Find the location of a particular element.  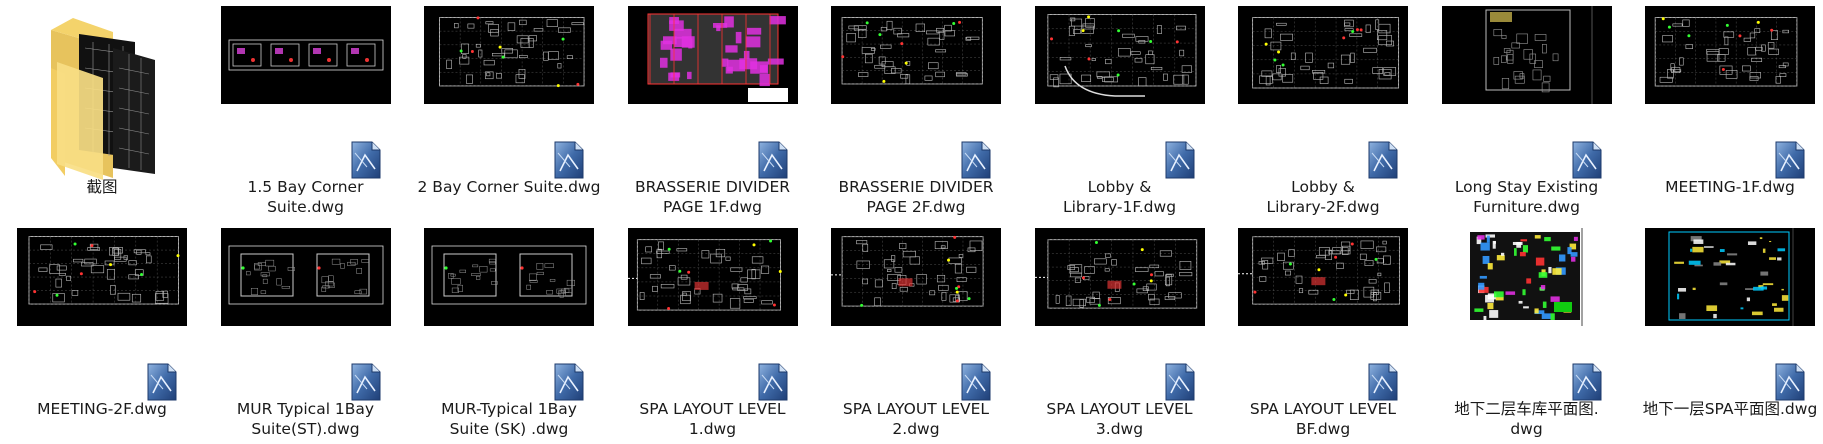

file-item: SPA LAYOUT LEVEL BF.dwg is located at coordinates (1329, 333).